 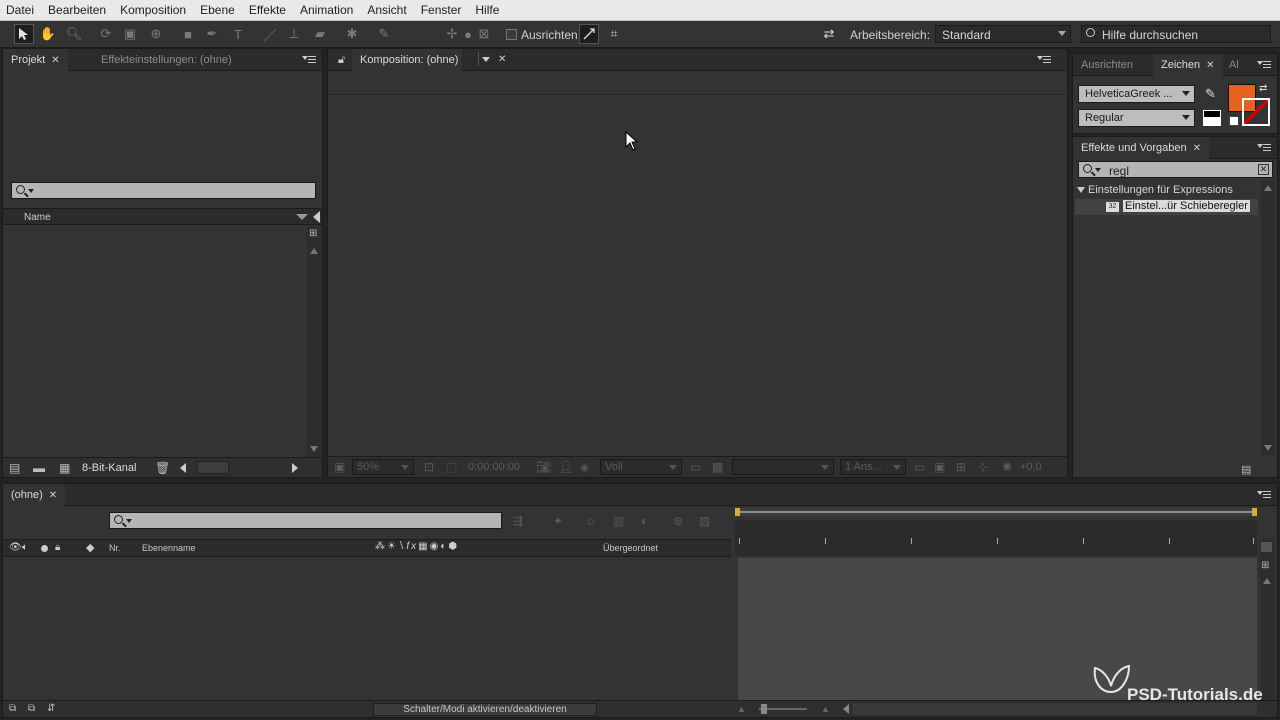 I want to click on tab-ausrichten: Ausrichten, so click(x=1107, y=65).